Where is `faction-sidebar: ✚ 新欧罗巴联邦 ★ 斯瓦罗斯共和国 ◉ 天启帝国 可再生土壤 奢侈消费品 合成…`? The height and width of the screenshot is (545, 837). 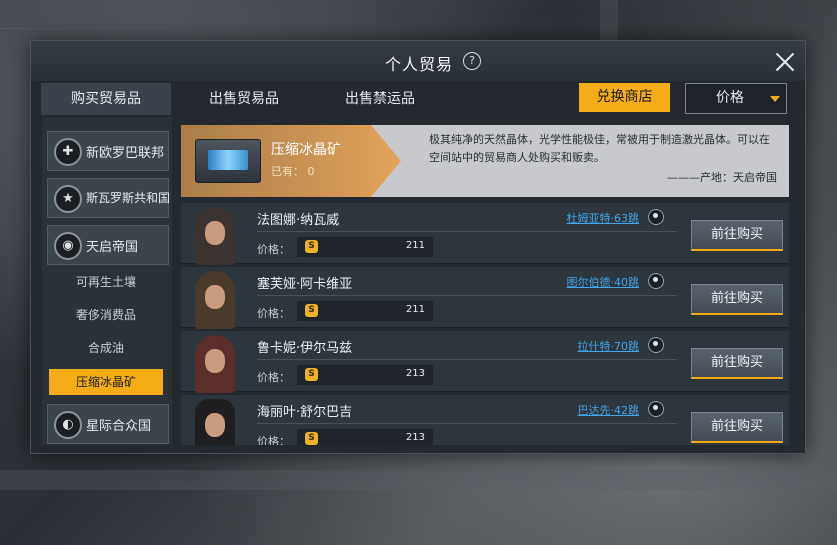 faction-sidebar: ✚ 新欧罗巴联邦 ★ 斯瓦罗斯共和国 ◉ 天启帝国 可再生土壤 奢侈消费品 合成… is located at coordinates (107, 281).